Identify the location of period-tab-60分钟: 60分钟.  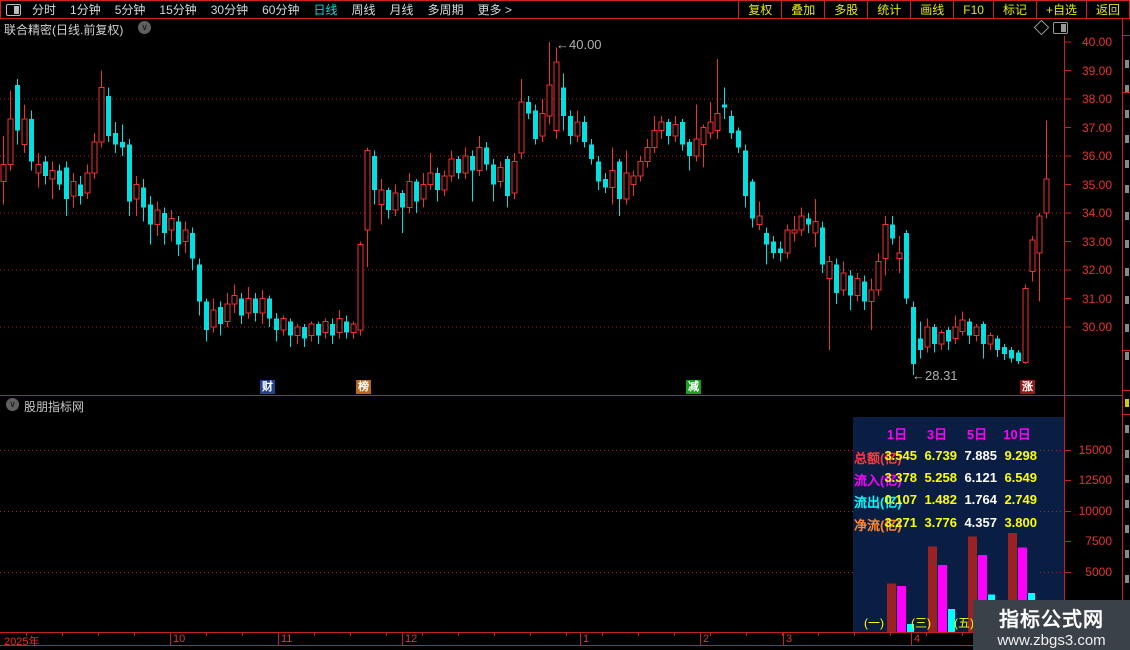
(280, 9).